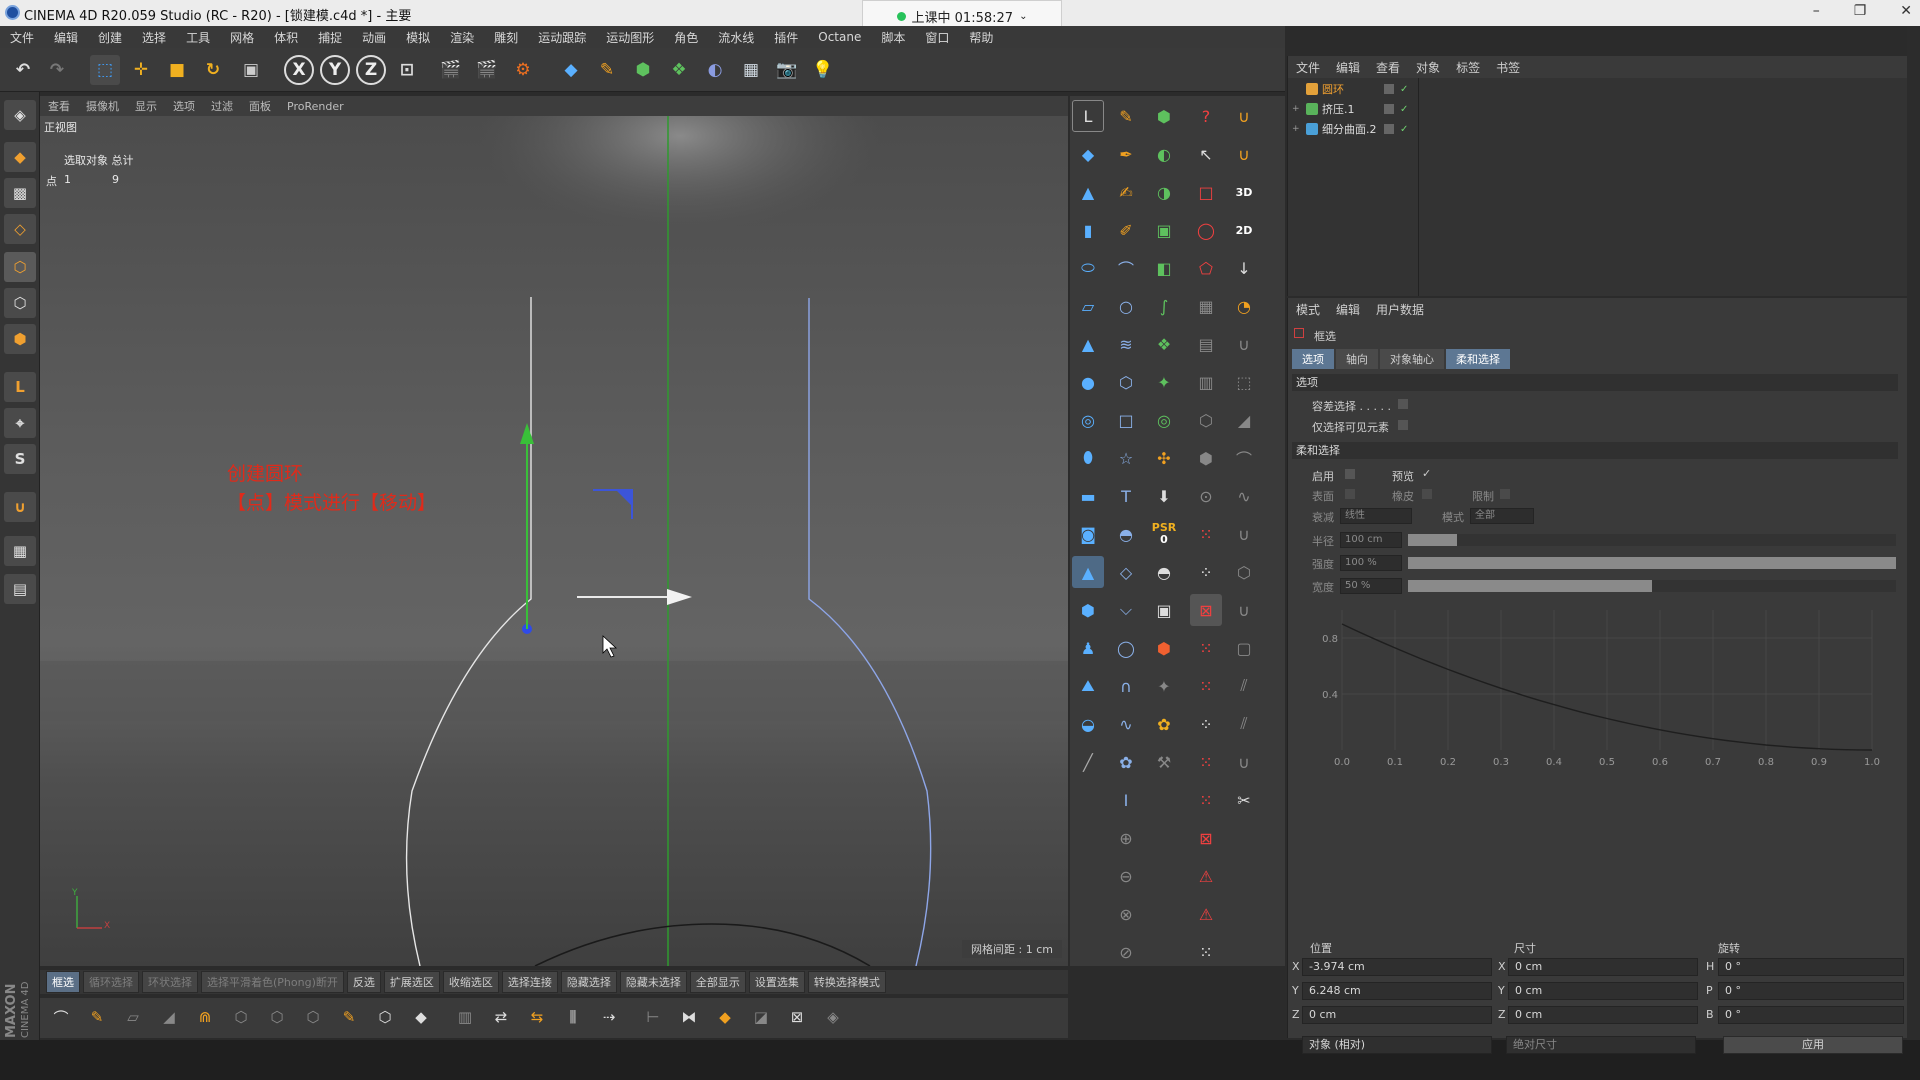  Describe the element at coordinates (20, 339) in the screenshot. I see `polygons-mode-icon: ⬢` at that location.